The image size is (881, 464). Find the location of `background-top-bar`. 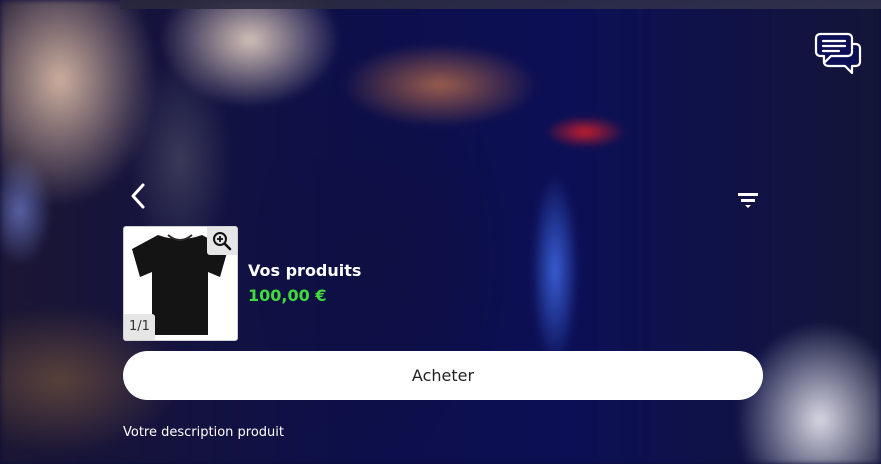

background-top-bar is located at coordinates (500, 4).